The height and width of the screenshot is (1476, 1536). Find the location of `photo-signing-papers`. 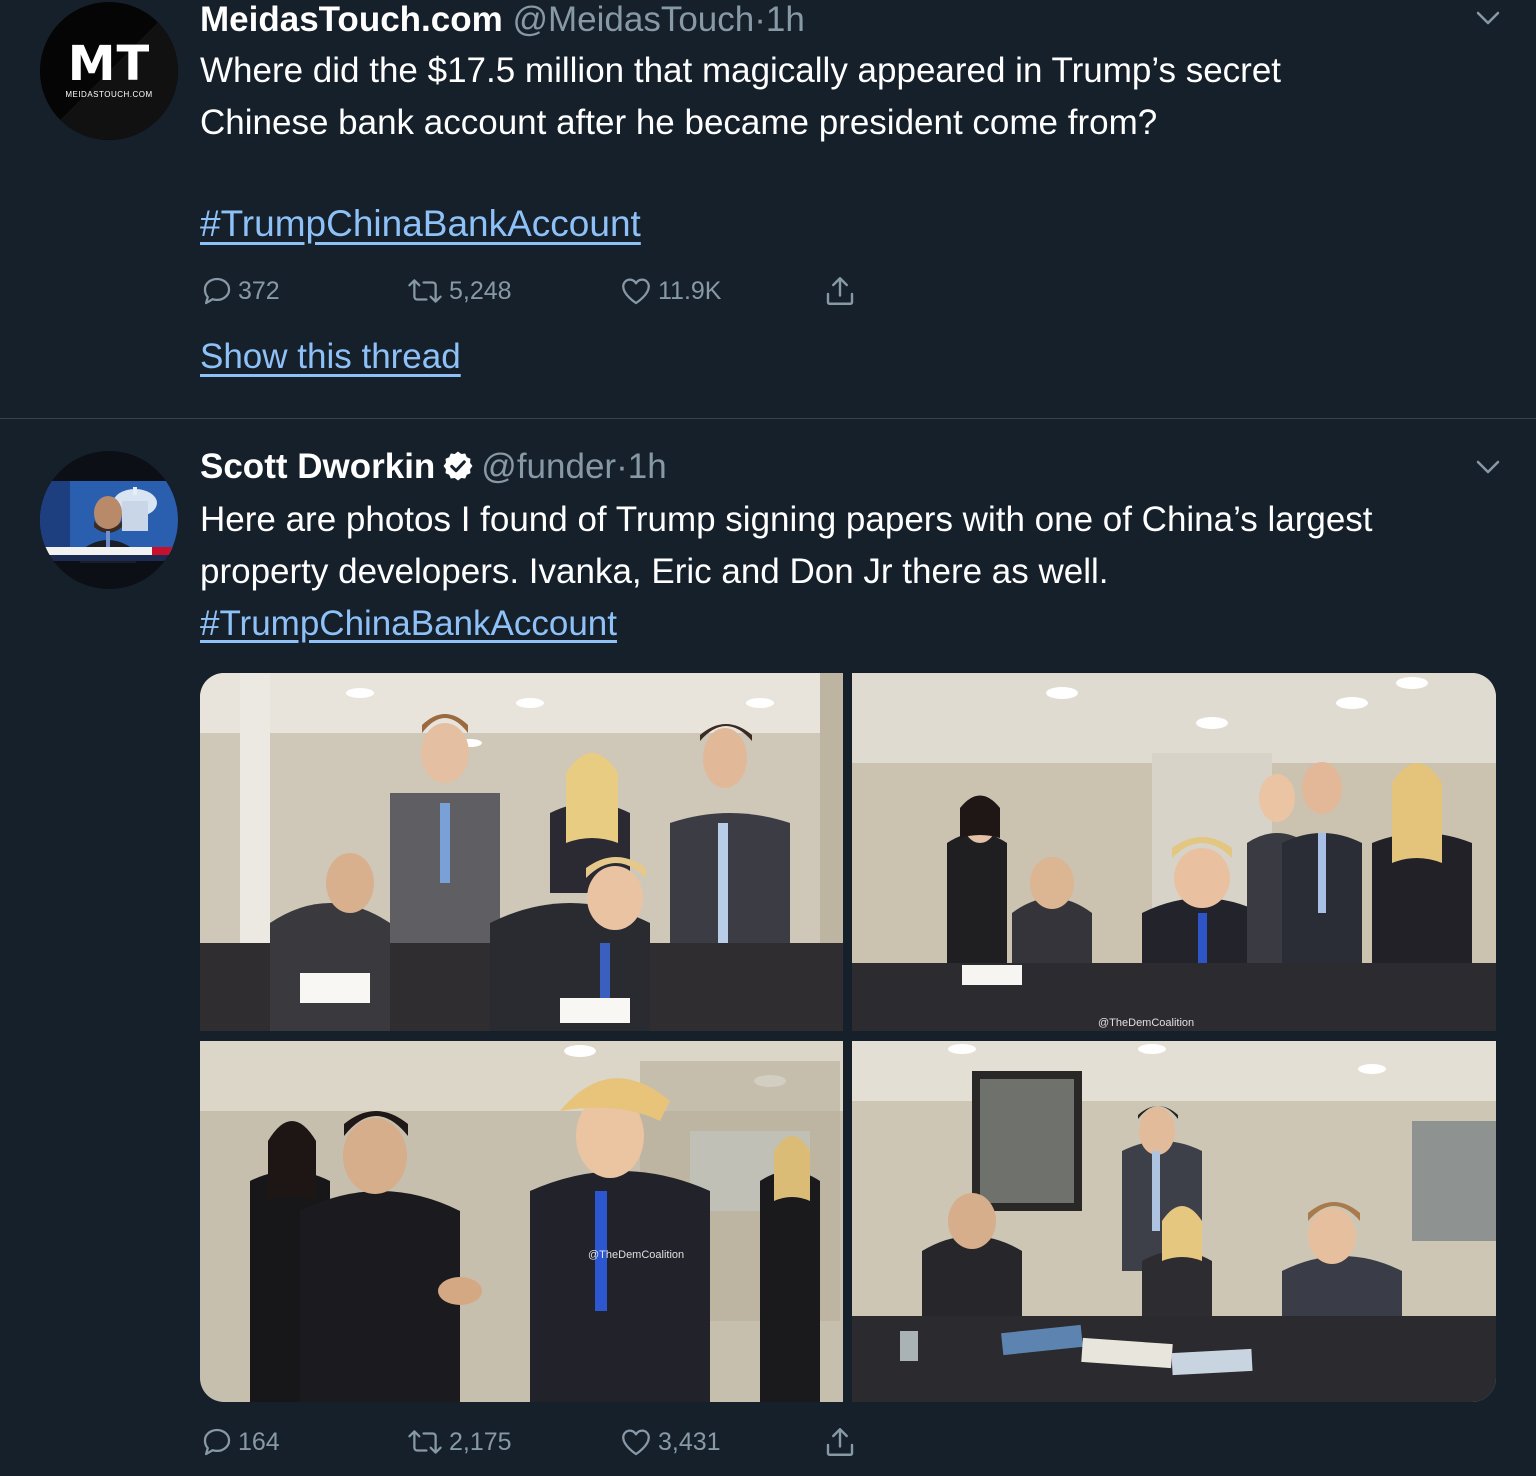

photo-signing-papers is located at coordinates (521, 852).